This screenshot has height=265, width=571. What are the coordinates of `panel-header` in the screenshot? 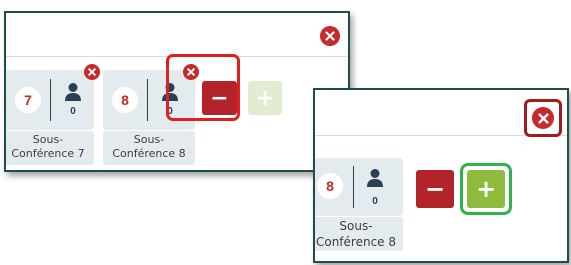 It's located at (177, 35).